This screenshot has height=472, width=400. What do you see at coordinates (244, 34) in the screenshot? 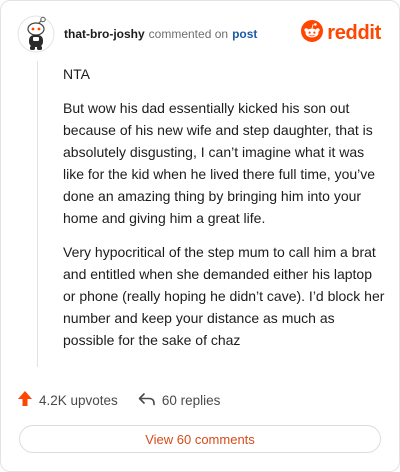
I see `post-link: post` at bounding box center [244, 34].